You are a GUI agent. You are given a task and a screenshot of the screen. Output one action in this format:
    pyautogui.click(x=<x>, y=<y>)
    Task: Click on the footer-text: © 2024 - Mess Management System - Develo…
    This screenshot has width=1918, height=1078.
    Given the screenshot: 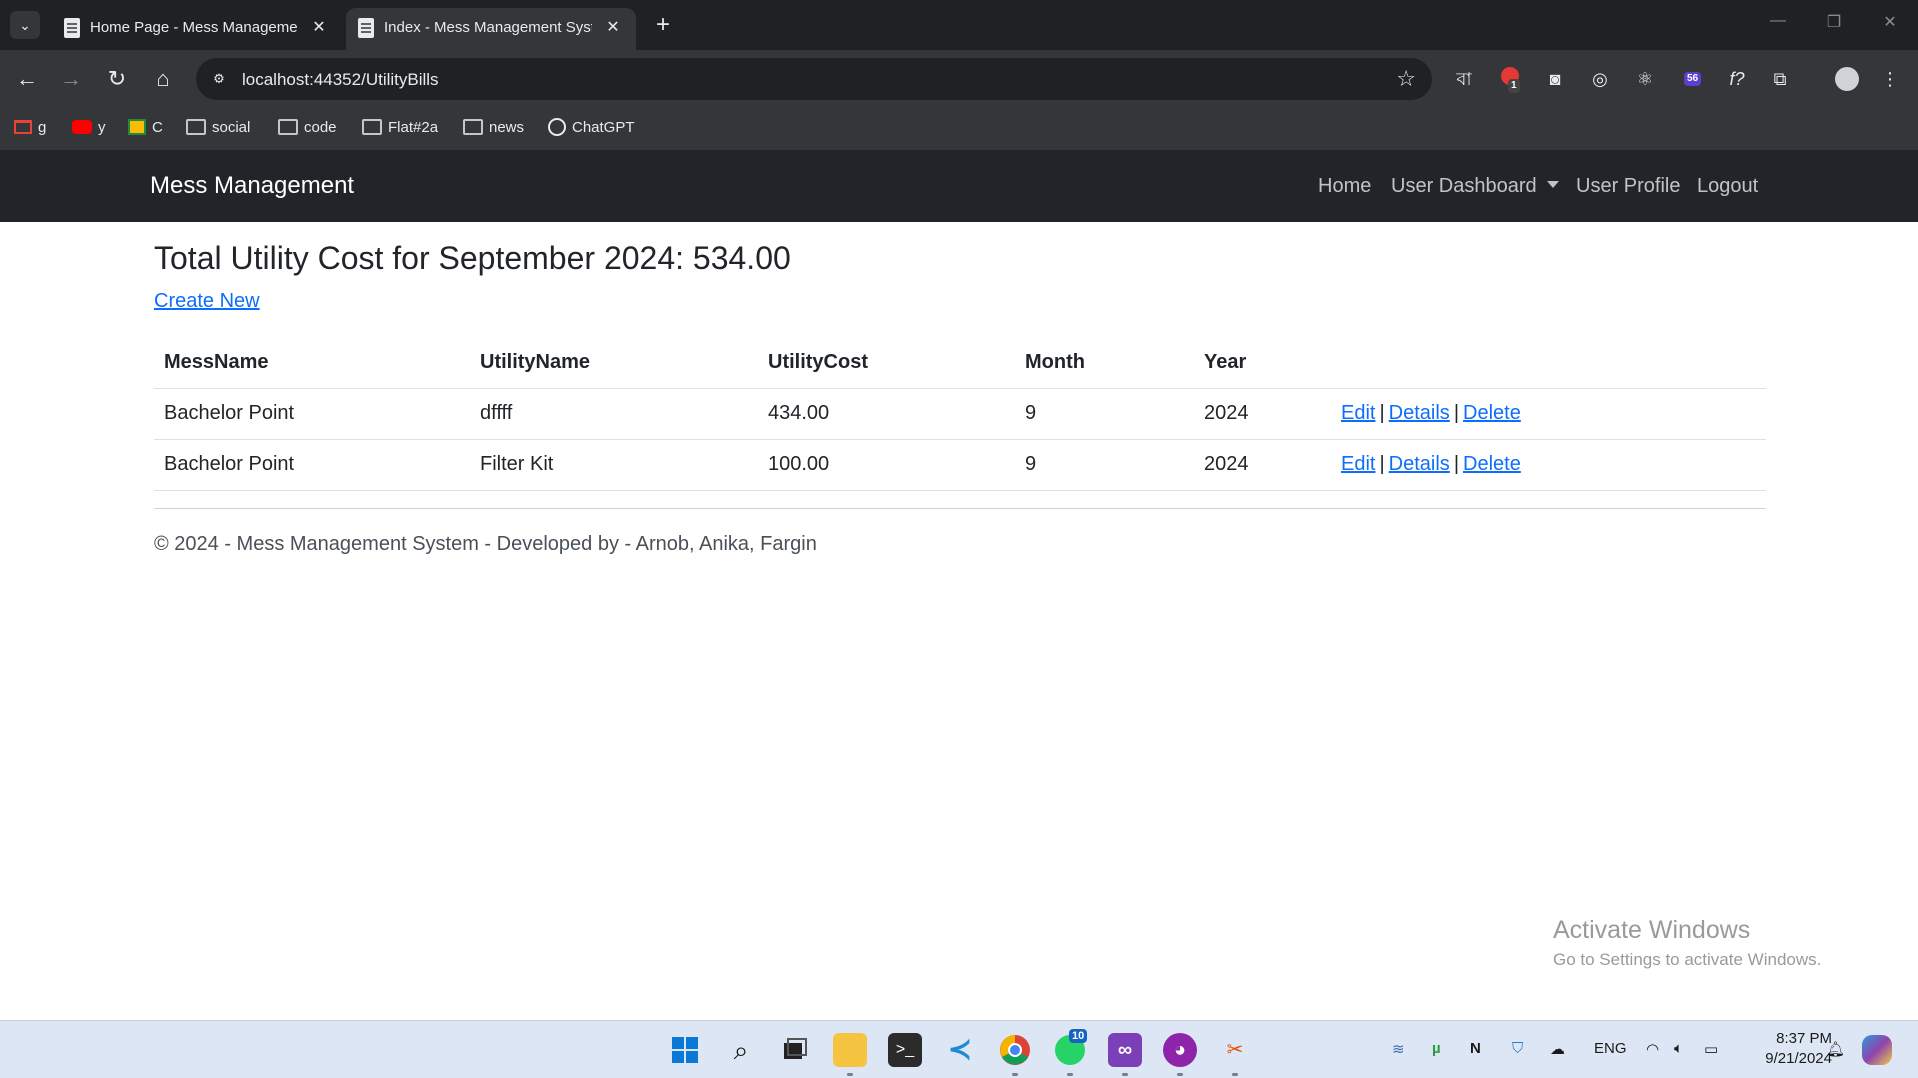 What is the action you would take?
    pyautogui.click(x=485, y=544)
    